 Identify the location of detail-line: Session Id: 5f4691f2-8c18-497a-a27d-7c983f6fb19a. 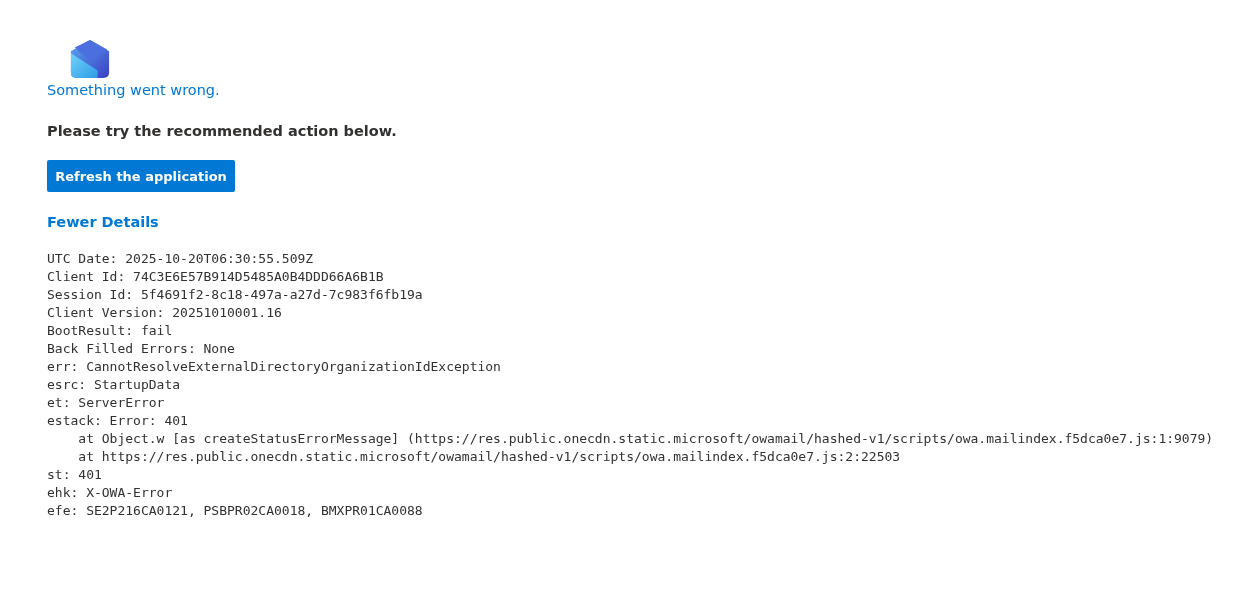
(235, 295).